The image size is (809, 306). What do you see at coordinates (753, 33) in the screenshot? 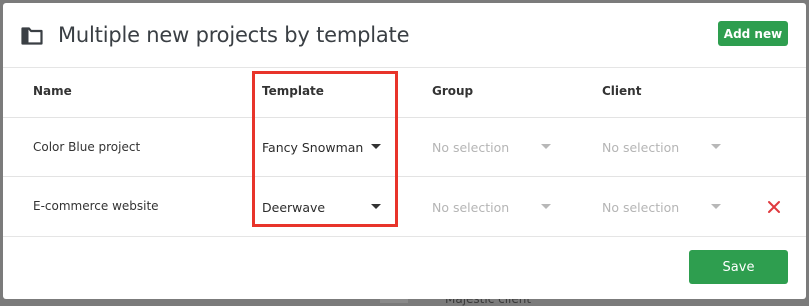
I see `add-new-button: Add new` at bounding box center [753, 33].